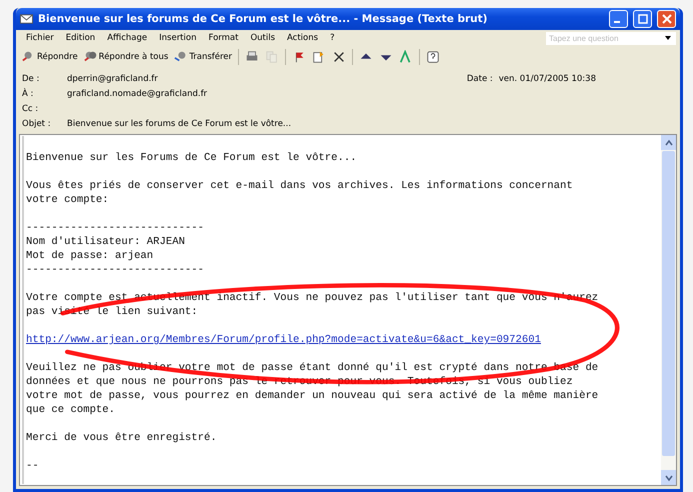 The image size is (693, 492). What do you see at coordinates (37, 124) in the screenshot?
I see `field-label: Objet :` at bounding box center [37, 124].